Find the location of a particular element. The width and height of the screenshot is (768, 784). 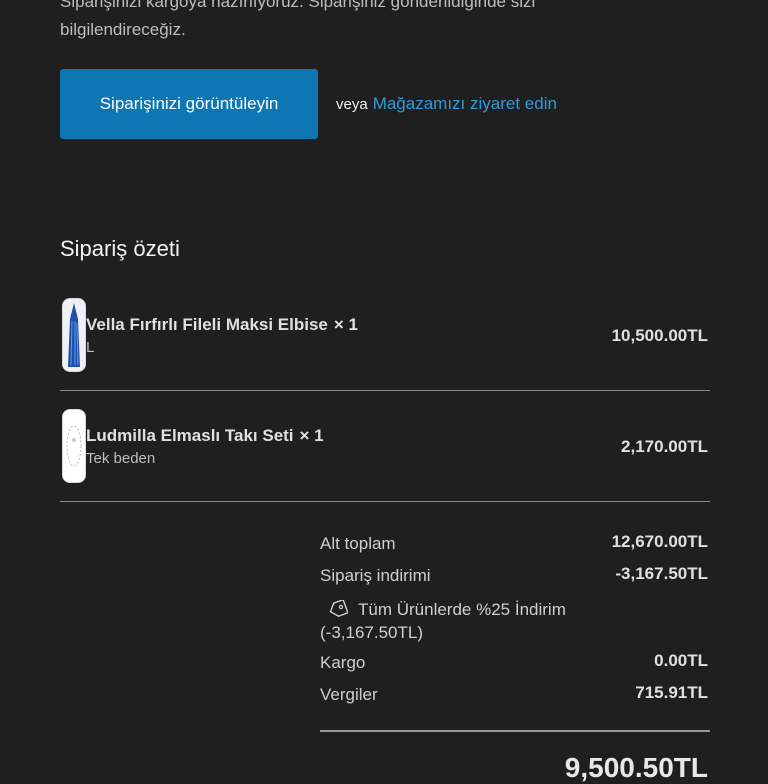

tag-icon is located at coordinates (338, 608).